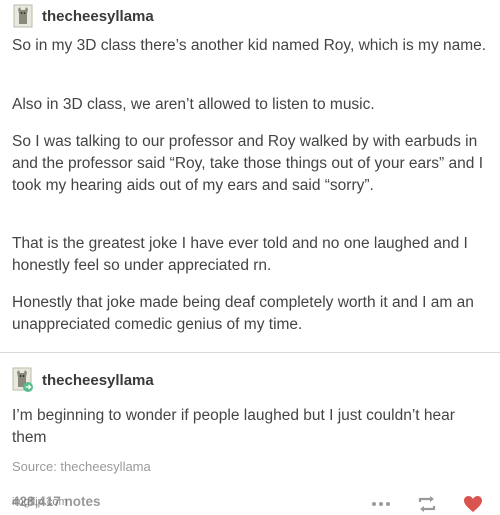 This screenshot has height=515, width=500. I want to click on divider, so click(250, 352).